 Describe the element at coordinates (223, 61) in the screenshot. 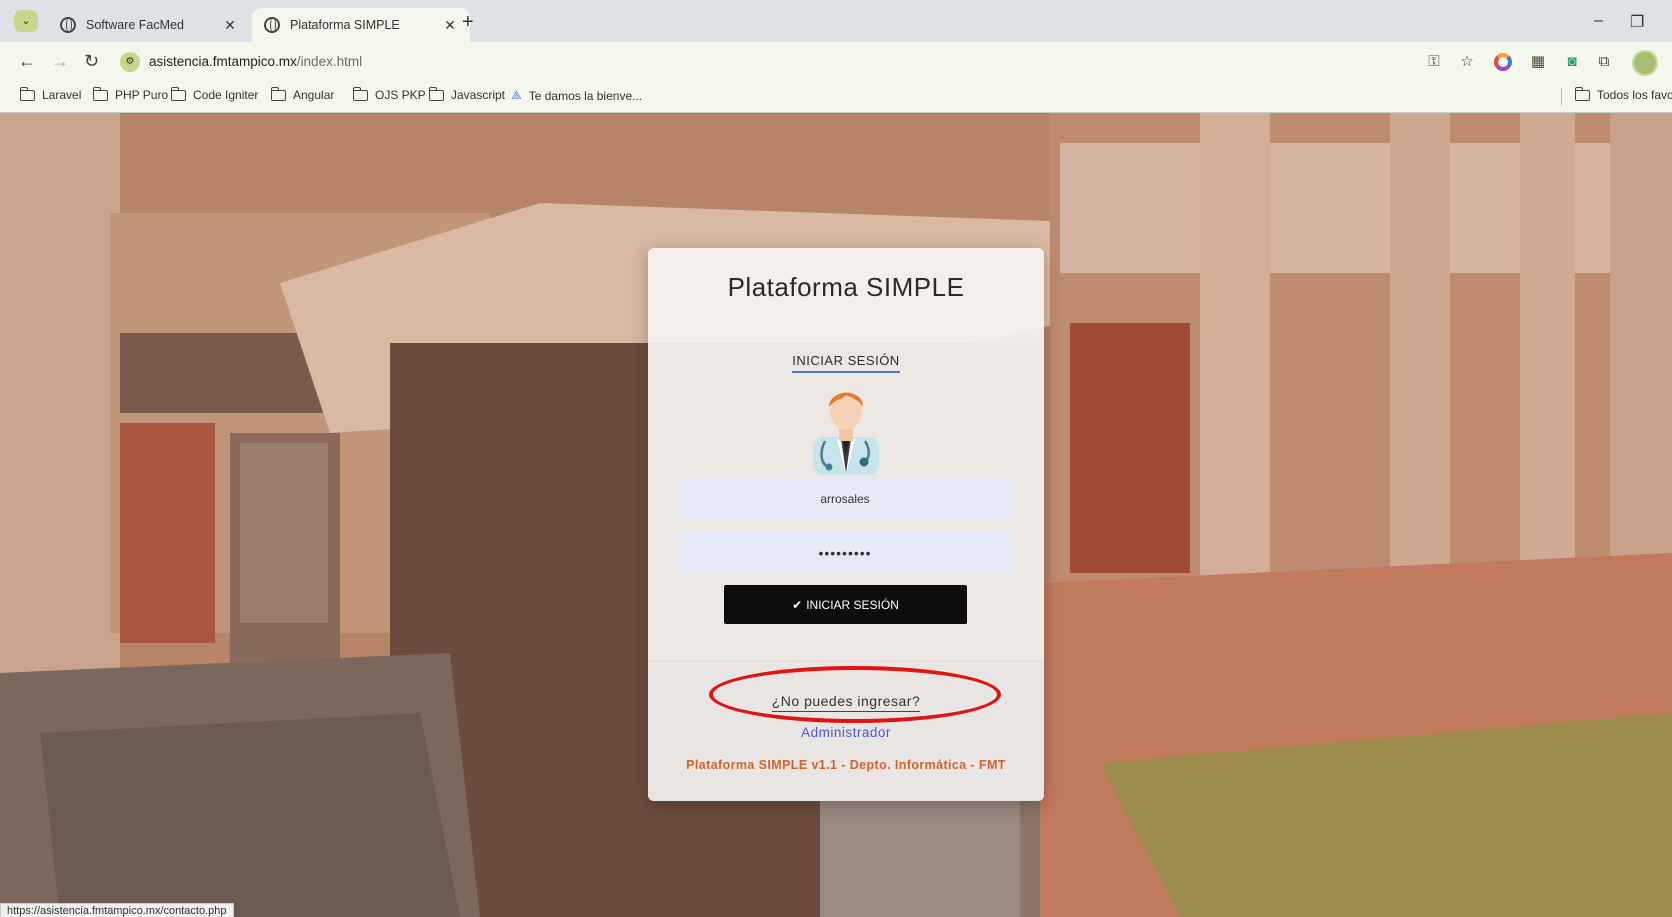

I see `url-host: asistencia.fmtampico.mx` at that location.